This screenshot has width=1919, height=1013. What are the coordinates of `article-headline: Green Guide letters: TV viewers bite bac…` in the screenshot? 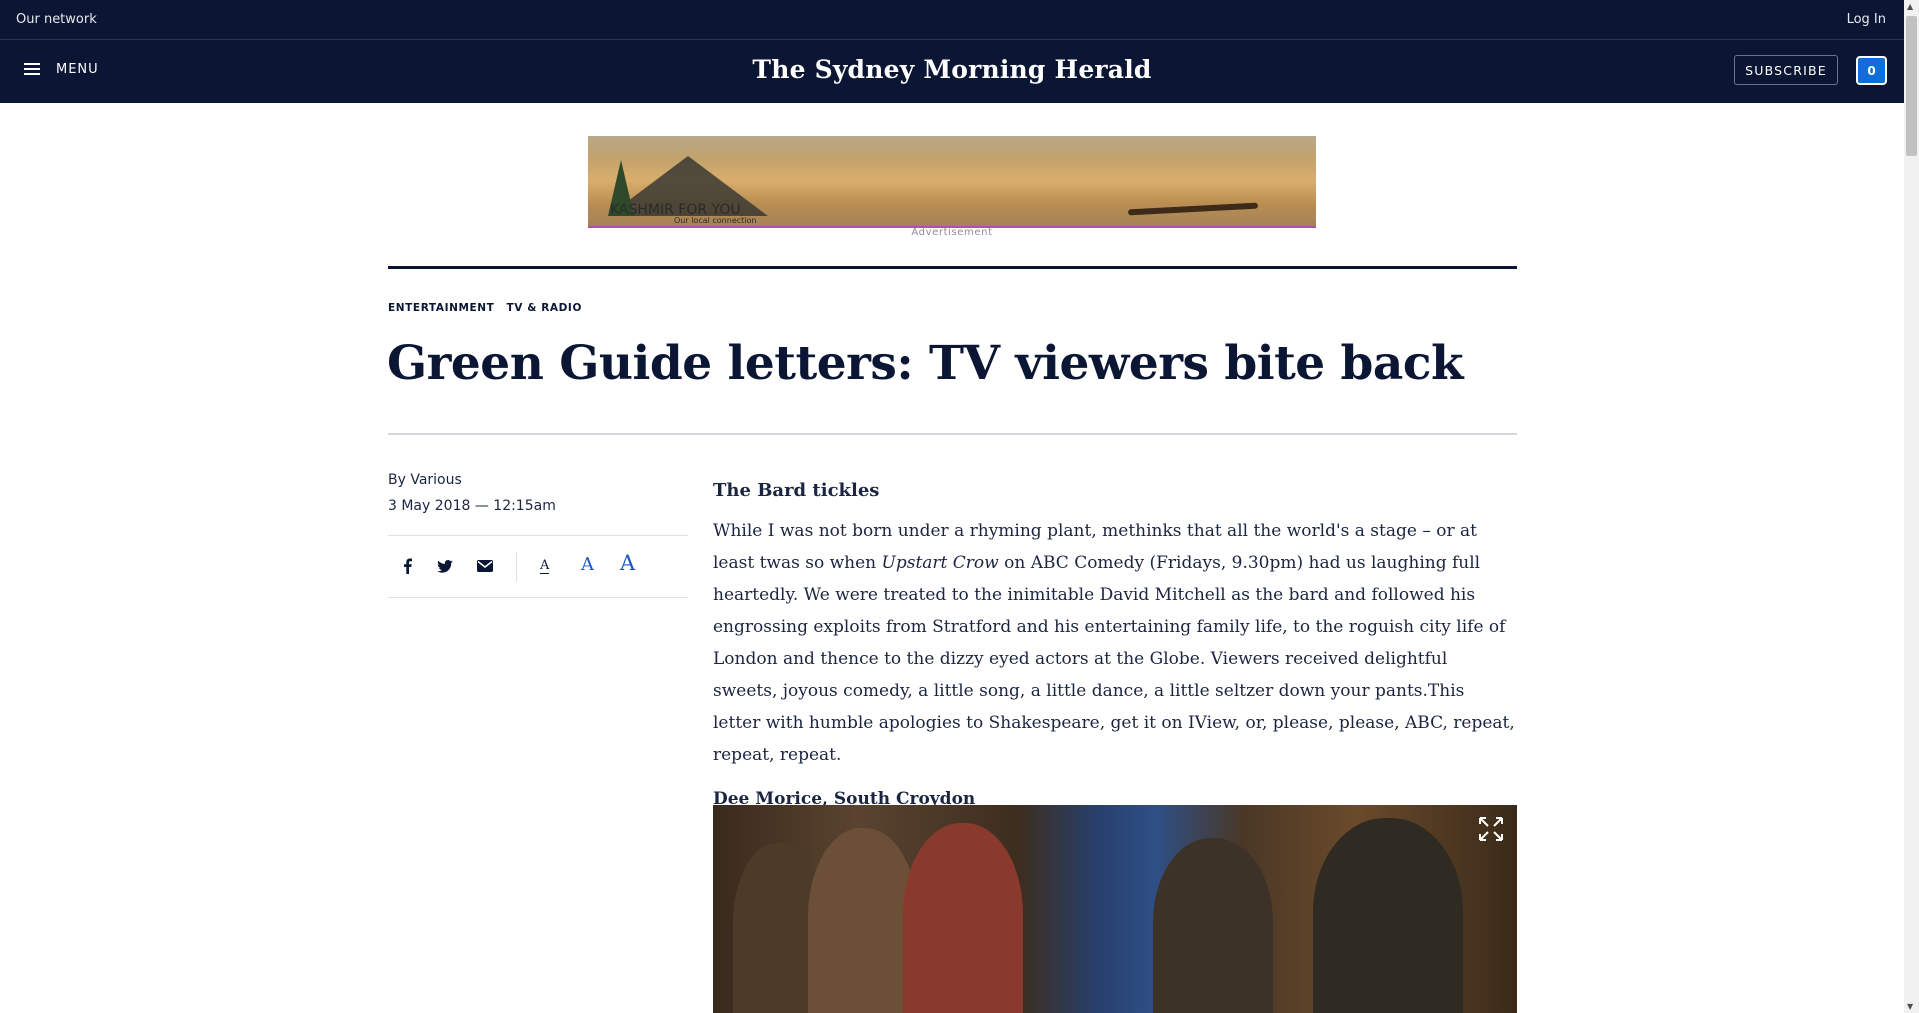 It's located at (925, 363).